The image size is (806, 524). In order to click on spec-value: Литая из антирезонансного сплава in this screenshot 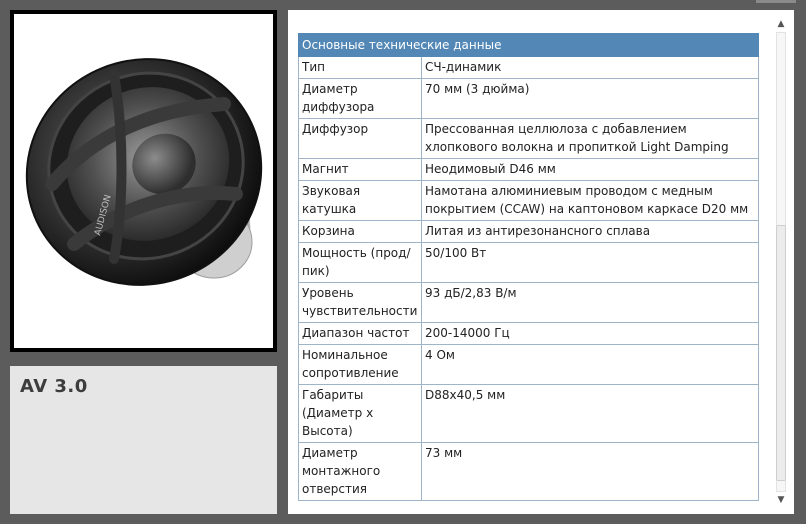, I will do `click(590, 231)`.